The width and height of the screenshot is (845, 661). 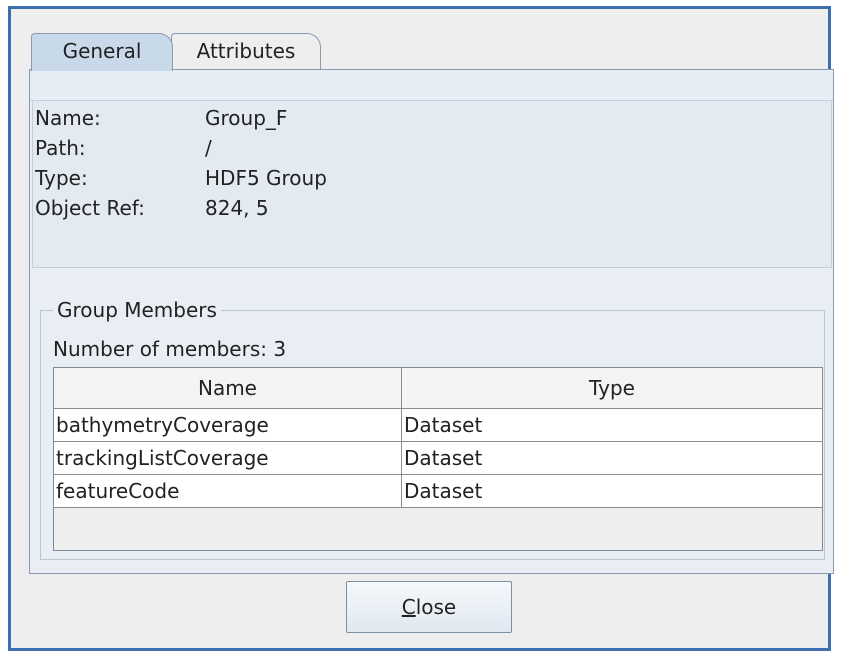 I want to click on close-mnemonic: C, so click(x=408, y=607).